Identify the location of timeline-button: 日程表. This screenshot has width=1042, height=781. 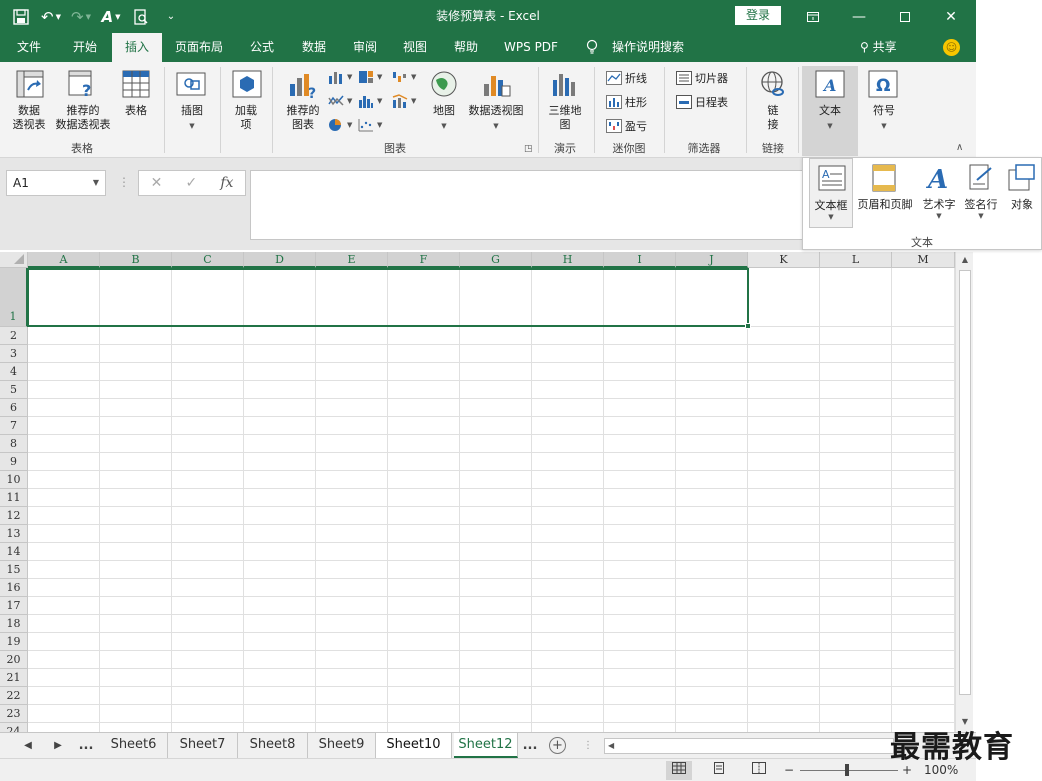
(702, 102).